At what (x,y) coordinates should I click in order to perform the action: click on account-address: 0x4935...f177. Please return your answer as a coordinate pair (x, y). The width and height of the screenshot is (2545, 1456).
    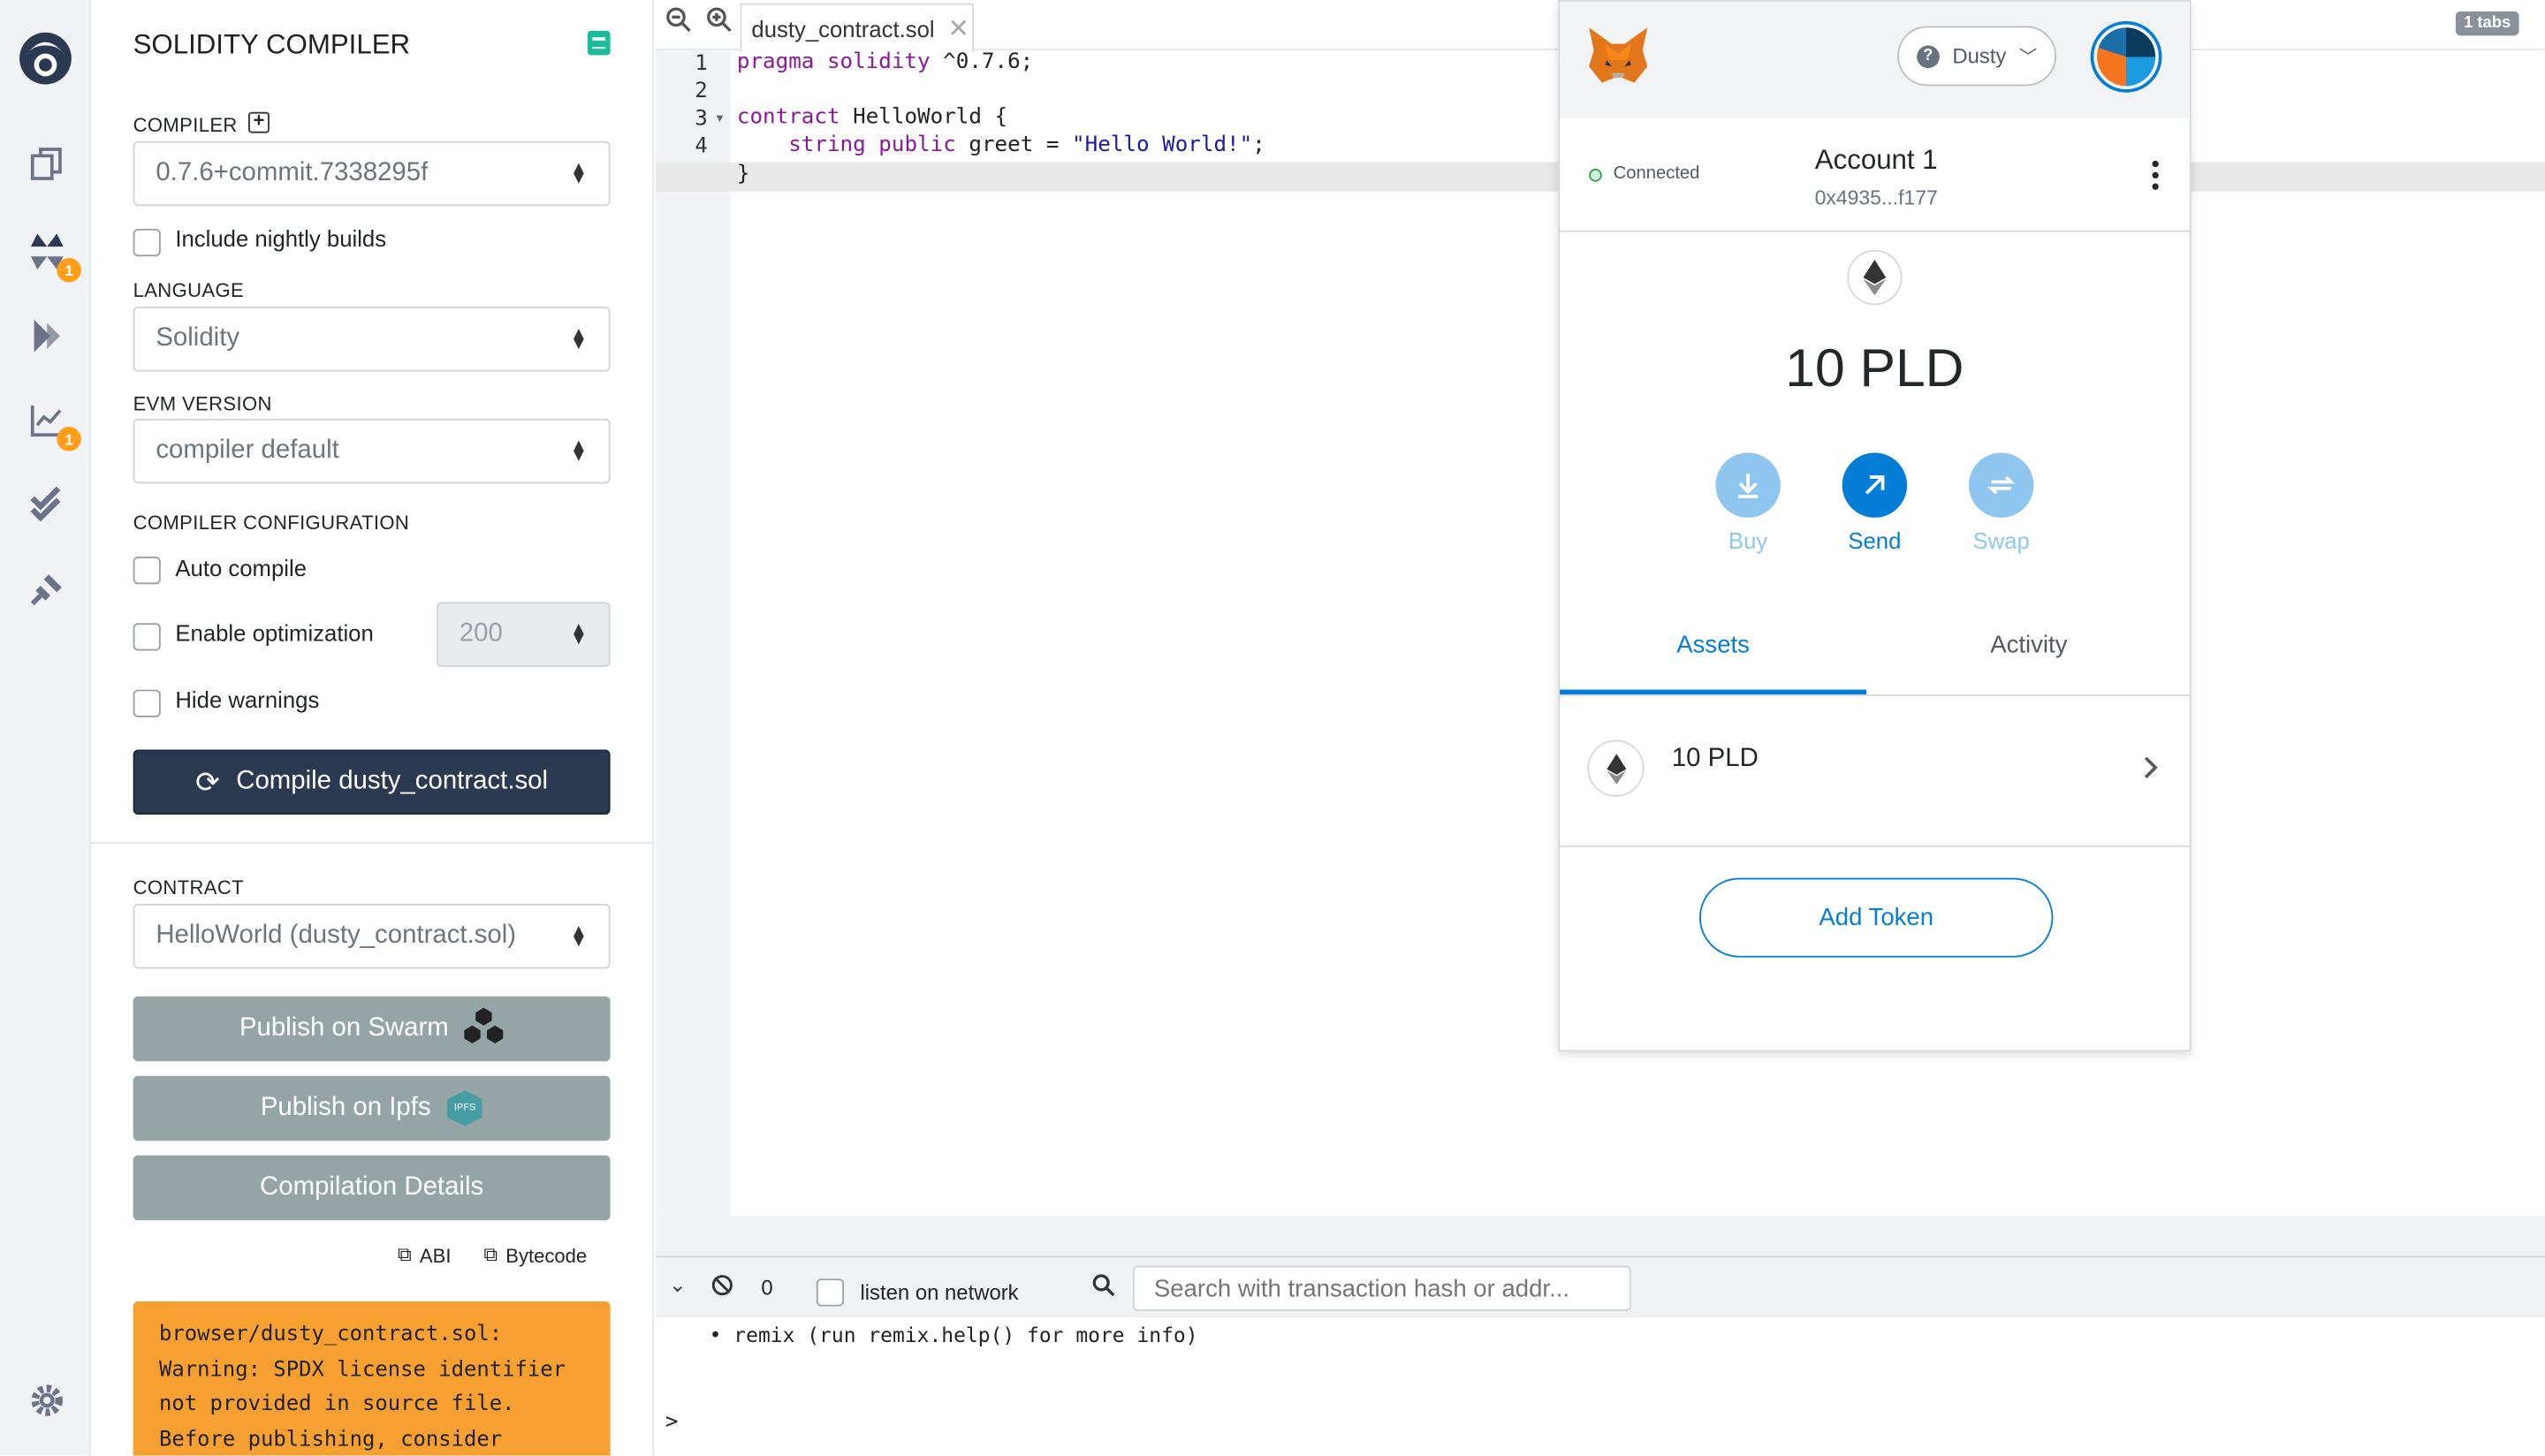
    Looking at the image, I should click on (1876, 197).